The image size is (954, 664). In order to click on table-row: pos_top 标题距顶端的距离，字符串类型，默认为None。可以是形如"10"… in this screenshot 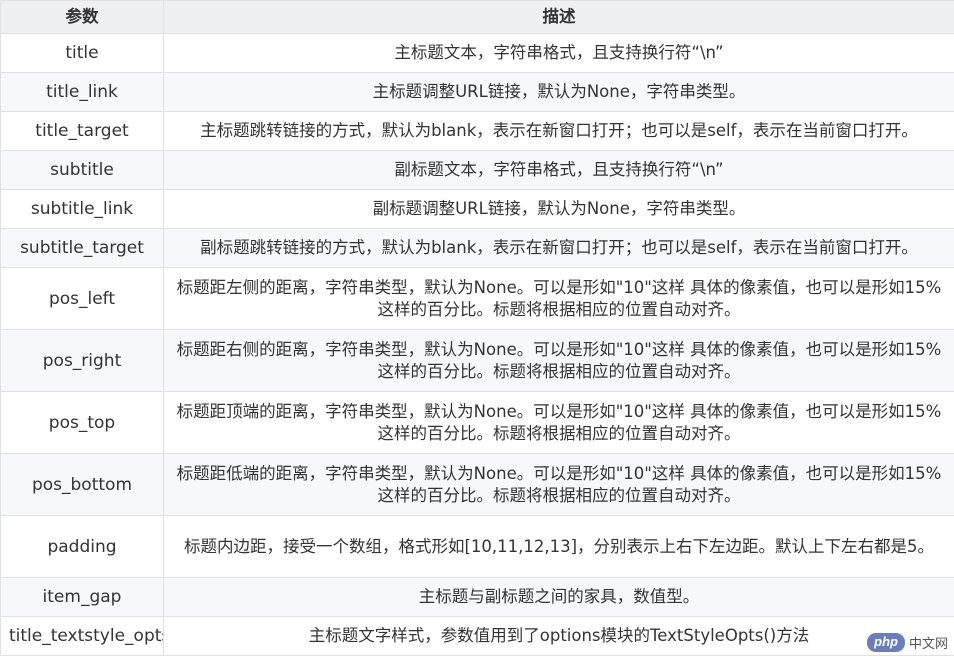, I will do `click(477, 422)`.